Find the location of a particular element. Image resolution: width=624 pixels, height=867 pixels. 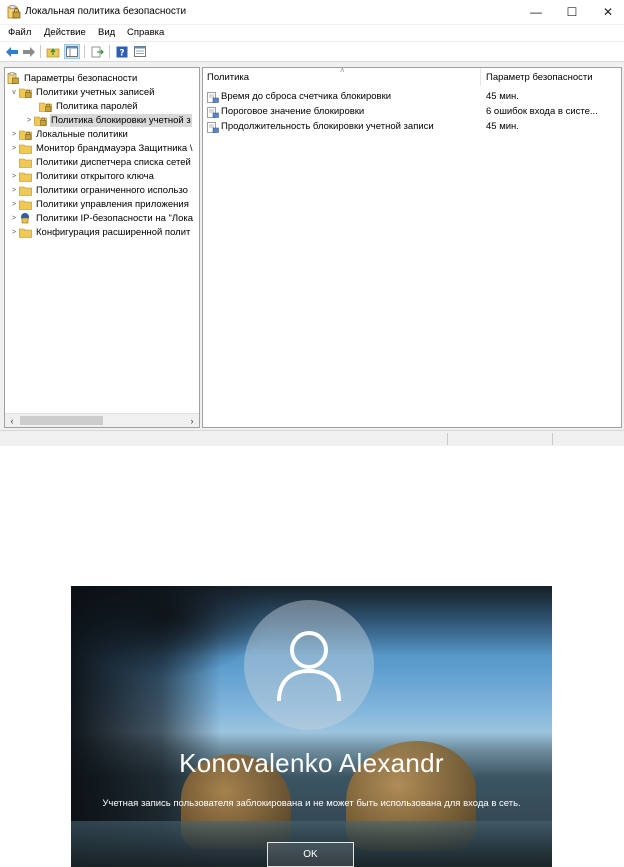

chevron-down-icon: v is located at coordinates (14, 92).